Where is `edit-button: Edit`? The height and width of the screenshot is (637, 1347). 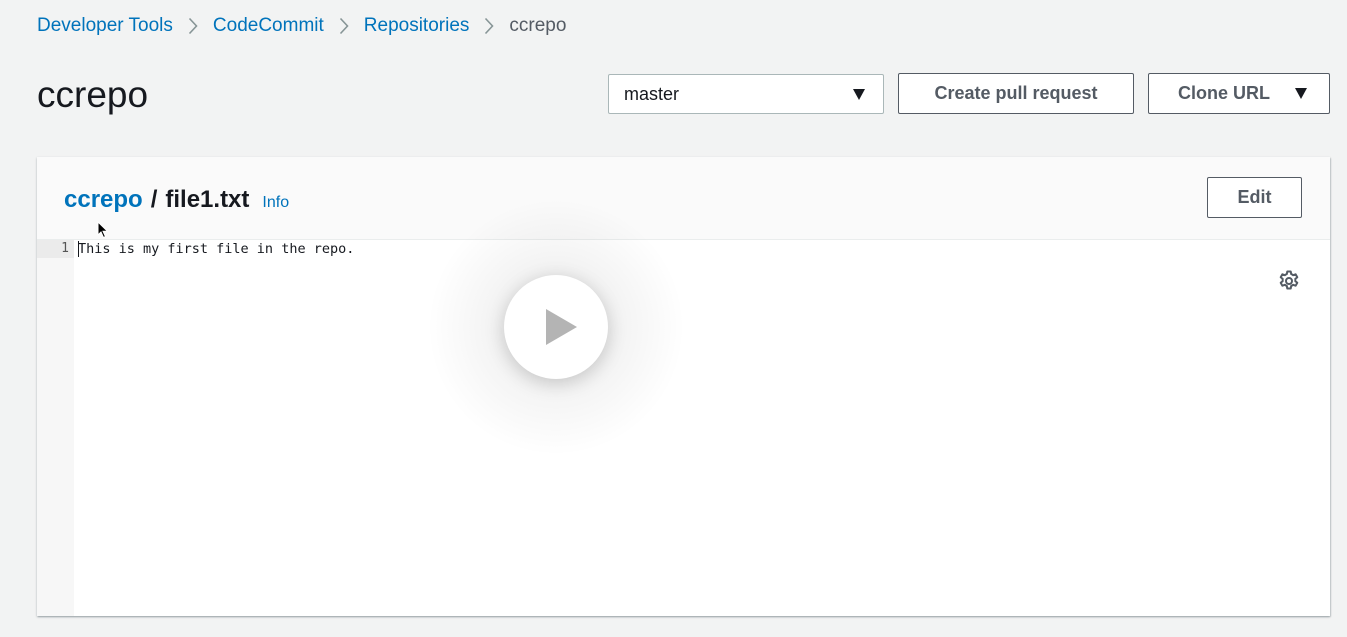
edit-button: Edit is located at coordinates (1254, 197).